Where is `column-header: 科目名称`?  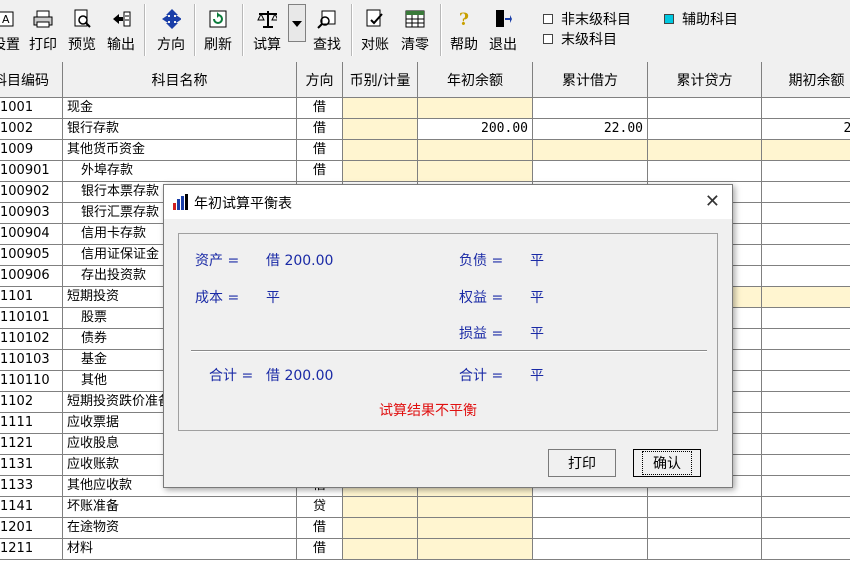
column-header: 科目名称 is located at coordinates (180, 80).